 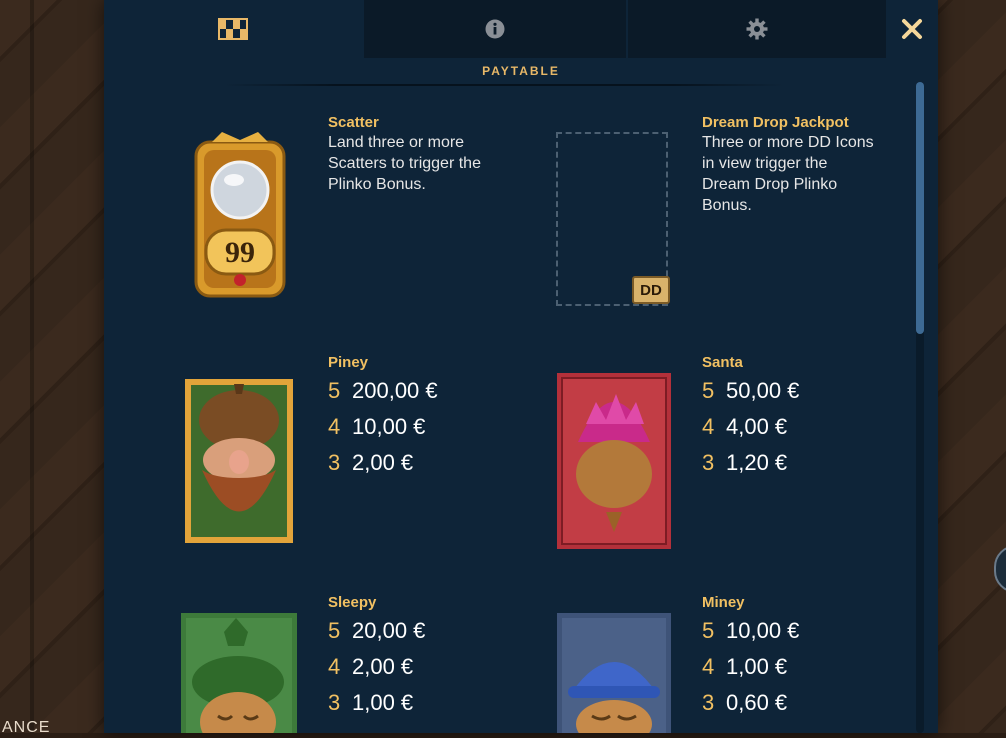 I want to click on sleepy-pay-5: 5 20,00 €, so click(x=377, y=630).